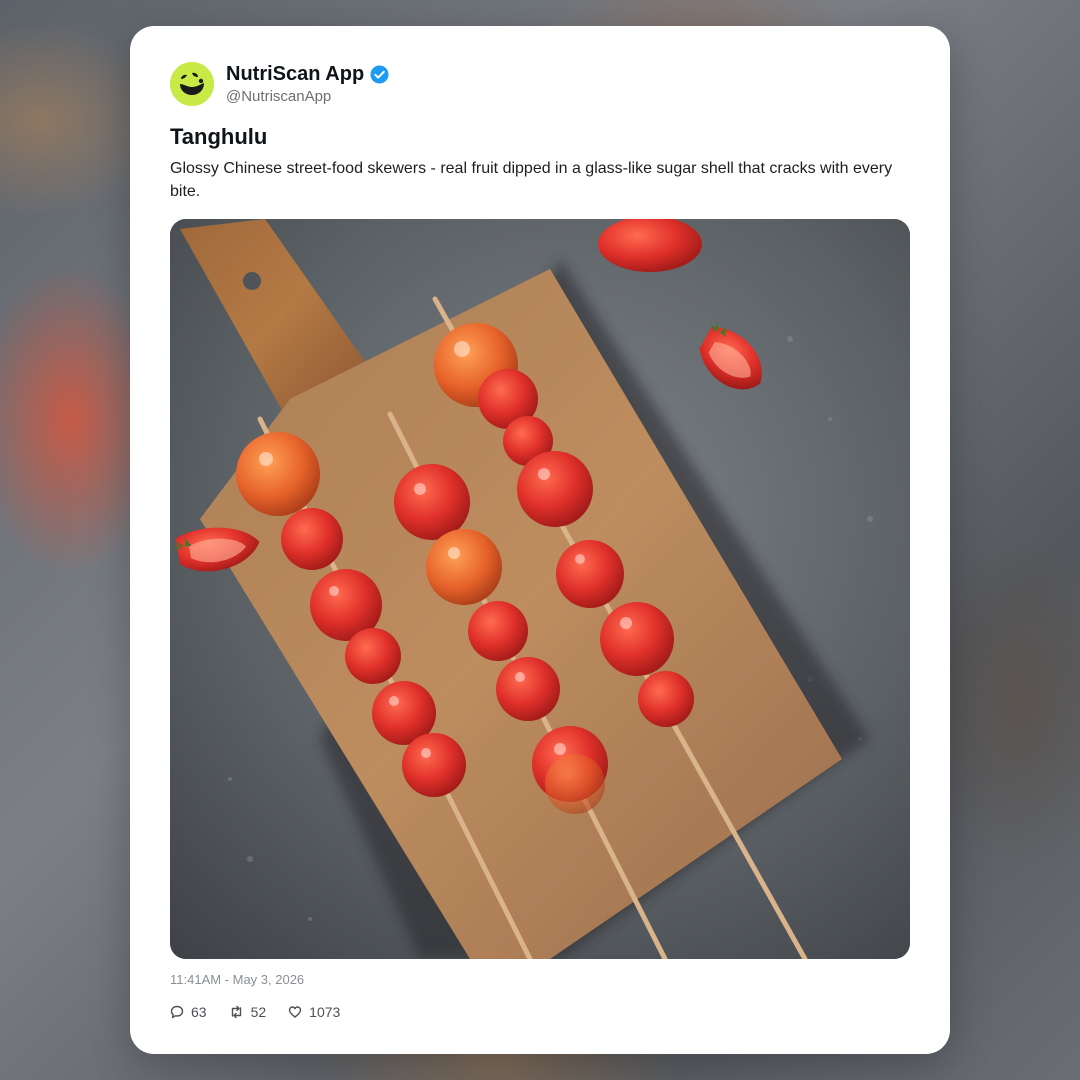  I want to click on smiling-face-logo-icon, so click(192, 84).